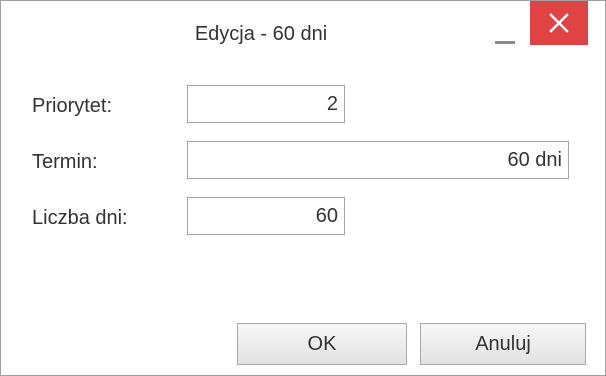 The width and height of the screenshot is (606, 376). Describe the element at coordinates (80, 218) in the screenshot. I see `days-count-label: Liczba dni:` at that location.